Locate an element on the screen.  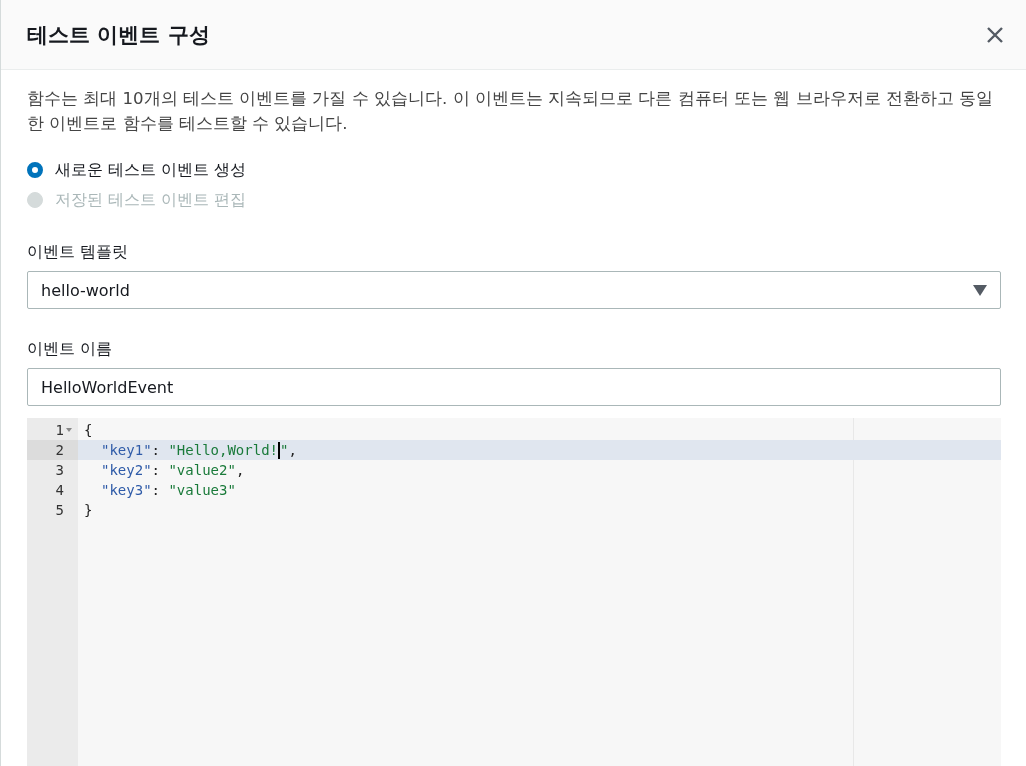
template-dropdown: hello-world is located at coordinates (514, 290).